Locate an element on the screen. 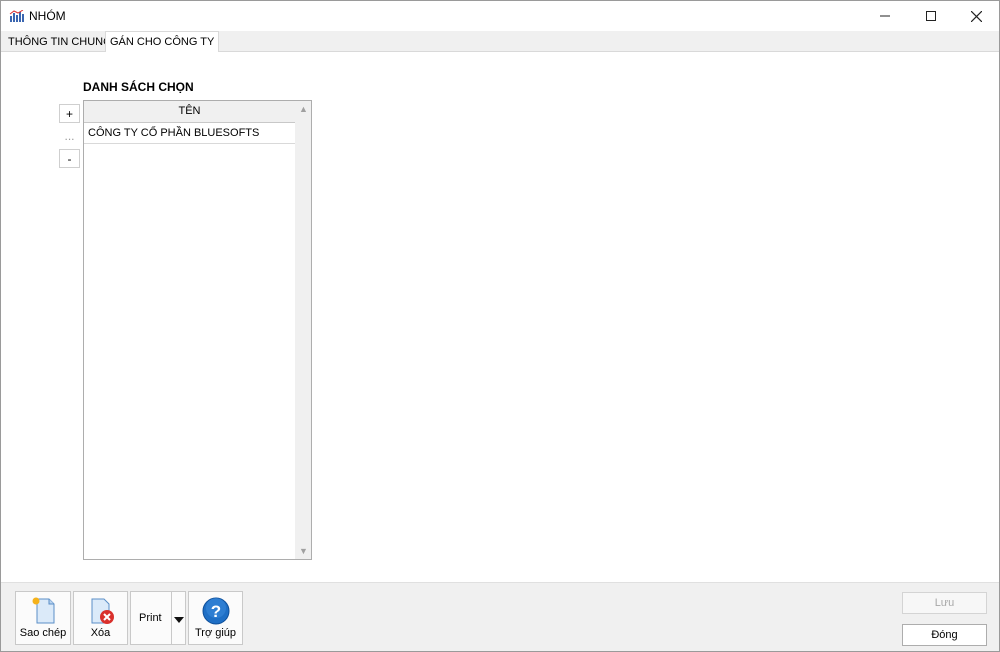 The image size is (1000, 652). tab-general-info: THÔNG TIN CHUNG is located at coordinates (60, 42).